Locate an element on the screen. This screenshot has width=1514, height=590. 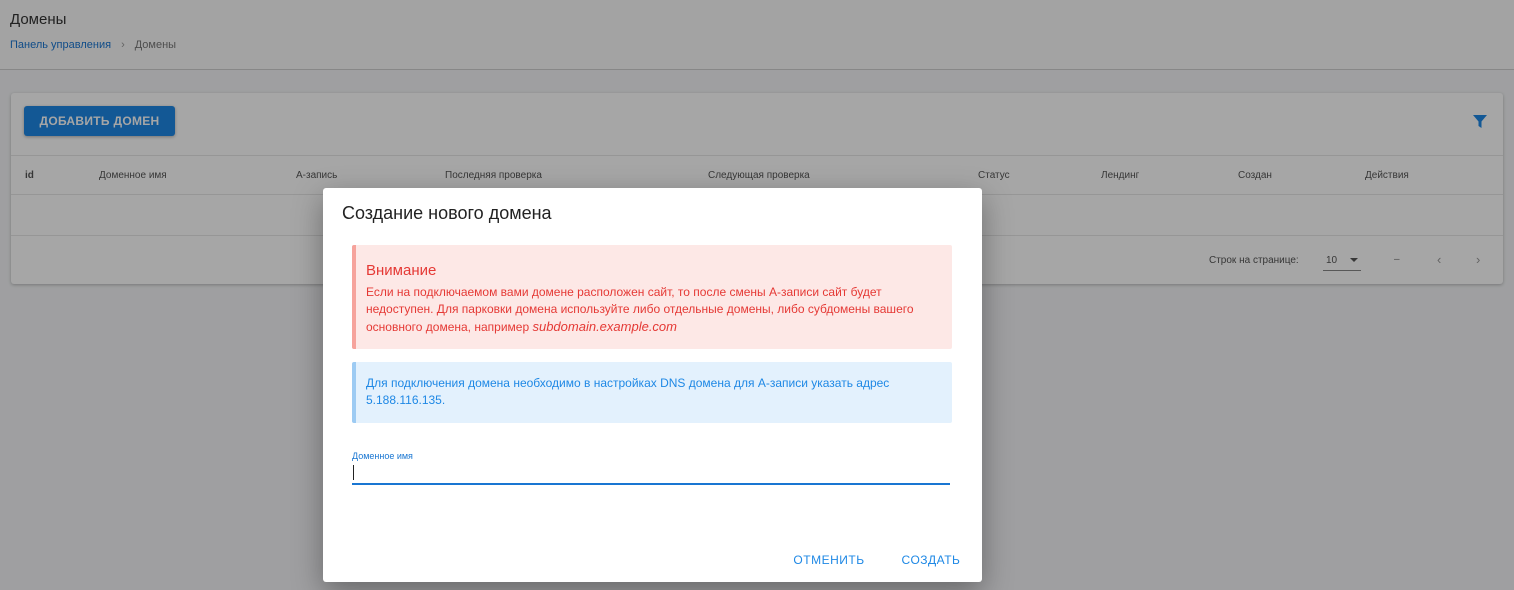
dialog-title: Создание нового домена is located at coordinates (447, 213).